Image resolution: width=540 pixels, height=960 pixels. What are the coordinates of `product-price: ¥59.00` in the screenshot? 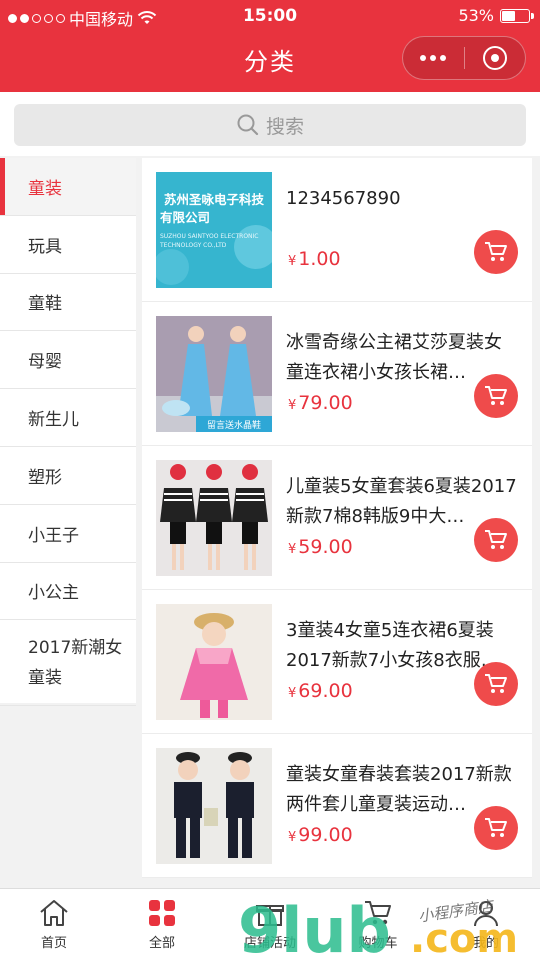 It's located at (320, 547).